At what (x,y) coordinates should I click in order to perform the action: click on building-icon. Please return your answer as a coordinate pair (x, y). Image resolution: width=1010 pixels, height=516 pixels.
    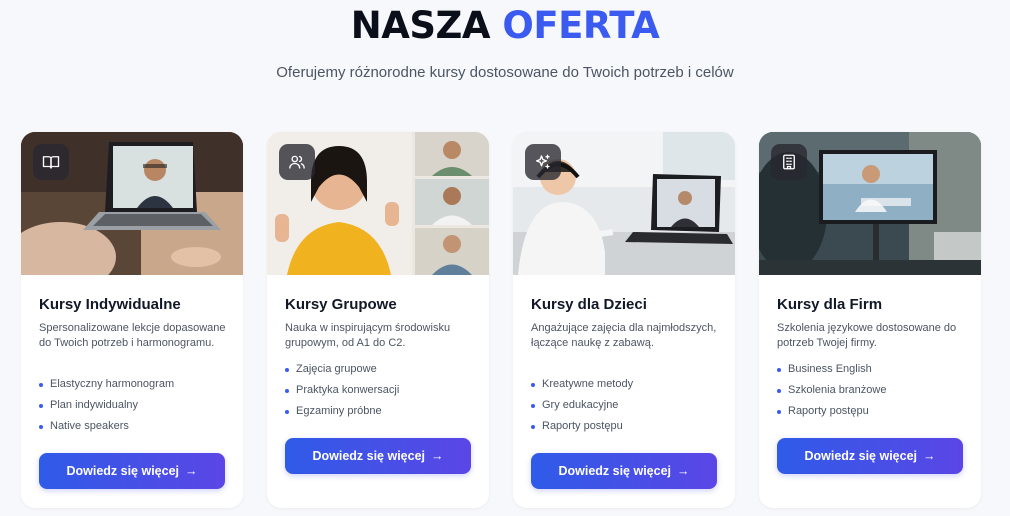
    Looking at the image, I should click on (789, 162).